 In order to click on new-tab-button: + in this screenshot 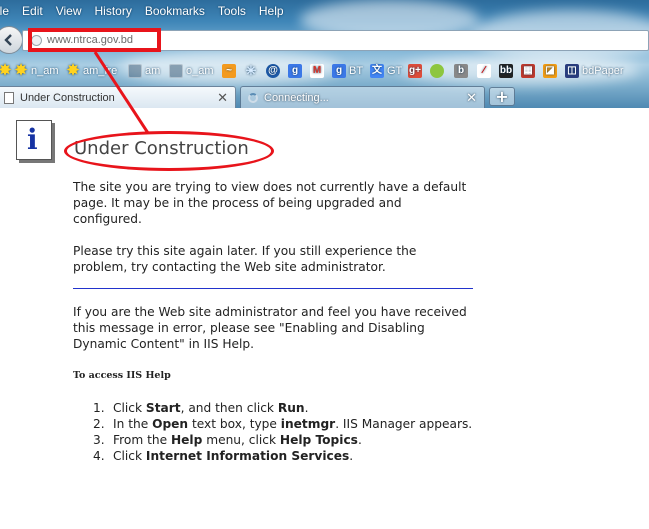, I will do `click(502, 96)`.